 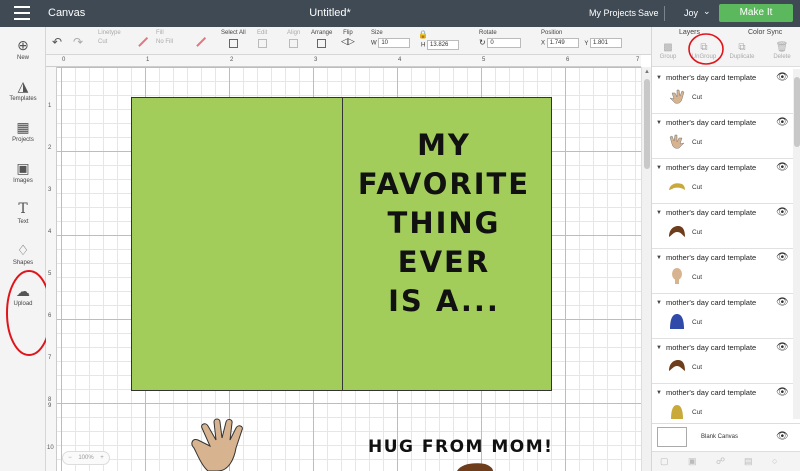 What do you see at coordinates (691, 13) in the screenshot?
I see `user-menu: Joy` at bounding box center [691, 13].